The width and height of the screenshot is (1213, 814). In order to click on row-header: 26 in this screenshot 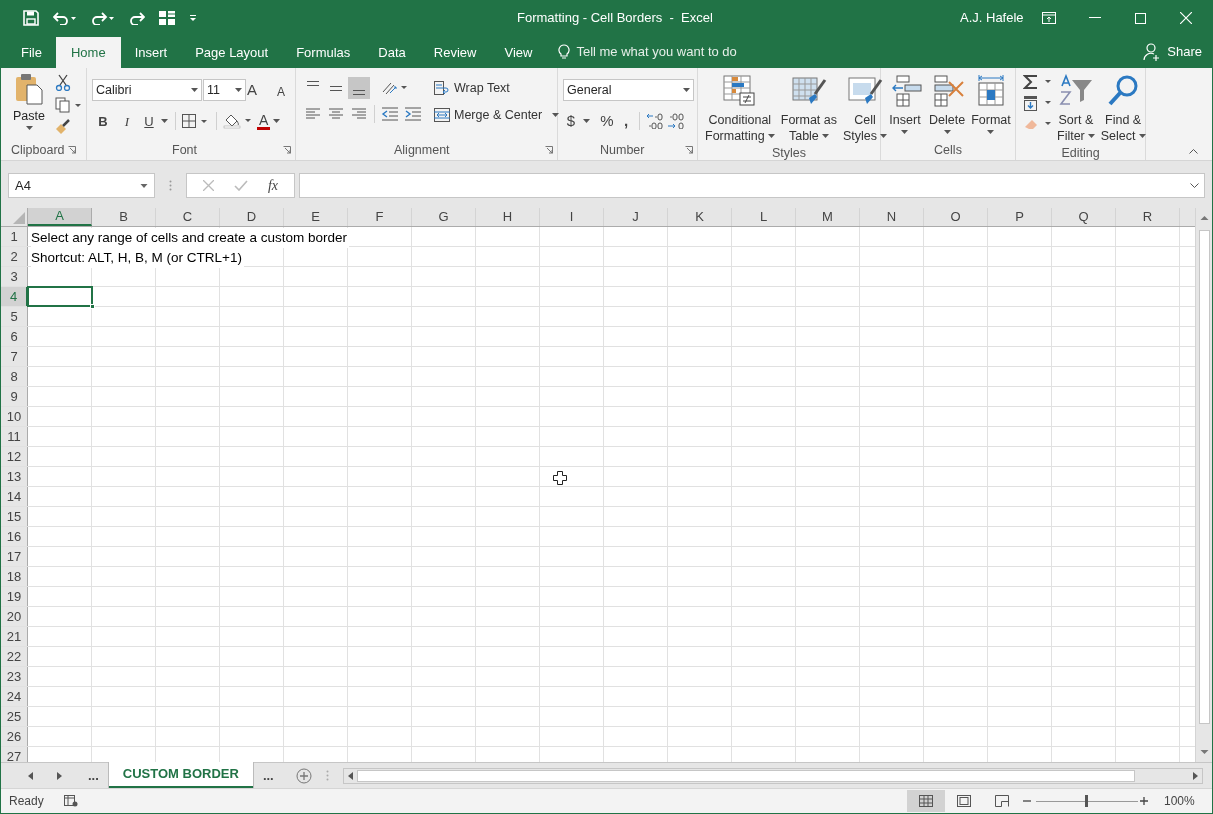, I will do `click(14, 736)`.